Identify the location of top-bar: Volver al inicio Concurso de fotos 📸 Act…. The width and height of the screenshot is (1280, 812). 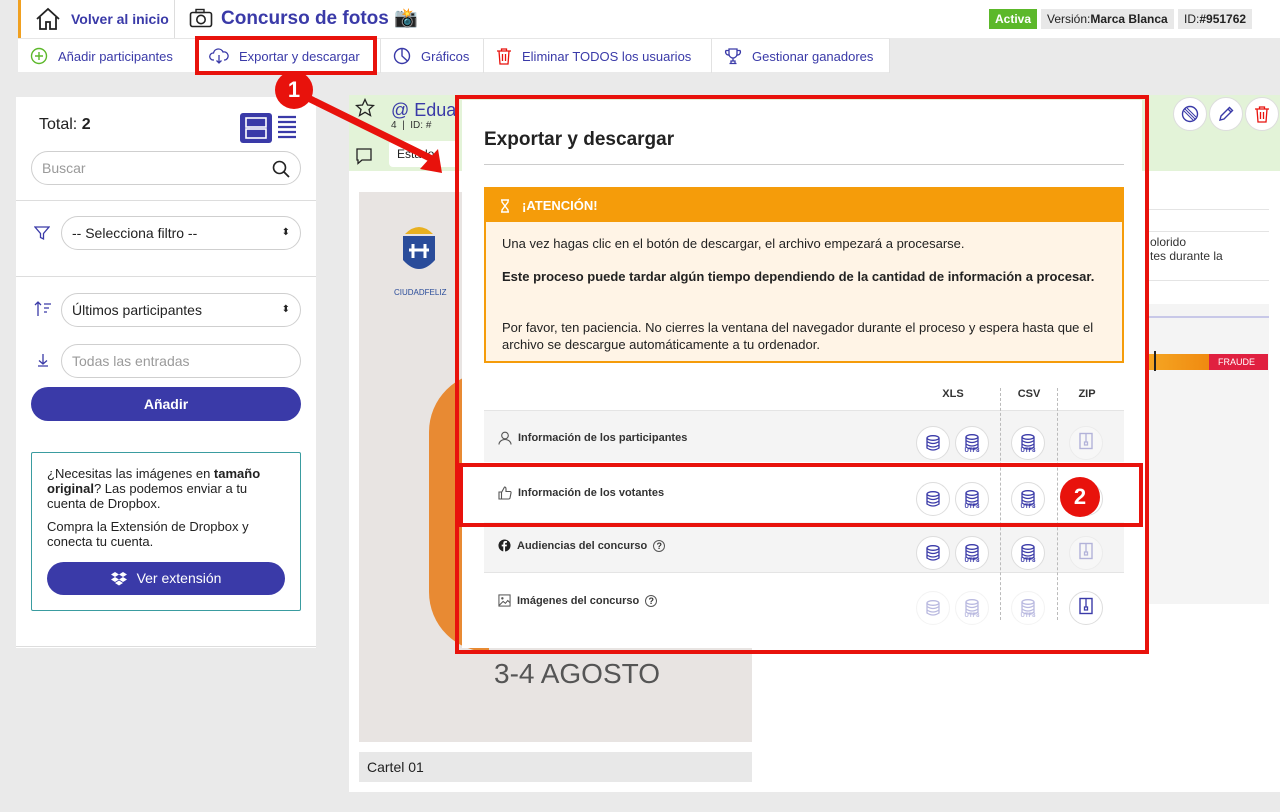
(649, 19).